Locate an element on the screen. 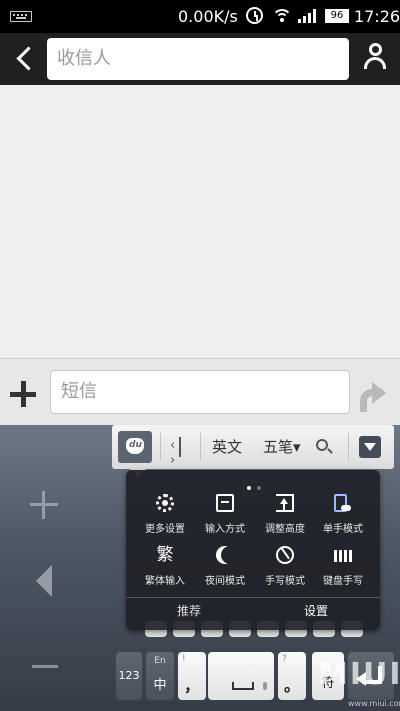 This screenshot has height=711, width=400. compose-bar: 短信 is located at coordinates (200, 391).